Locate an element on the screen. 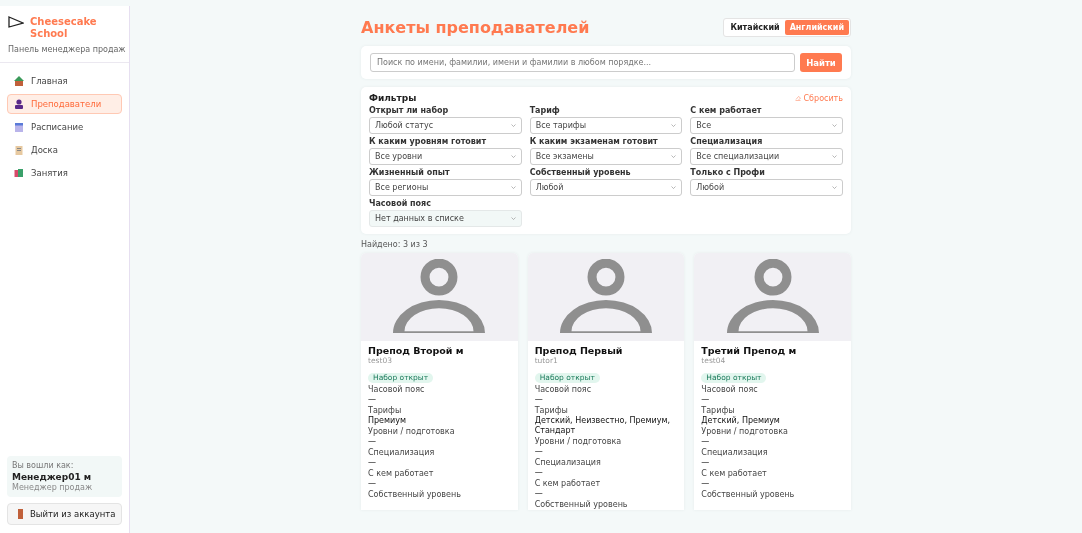 The height and width of the screenshot is (533, 1082). nav-item: Расписание is located at coordinates (64, 127).